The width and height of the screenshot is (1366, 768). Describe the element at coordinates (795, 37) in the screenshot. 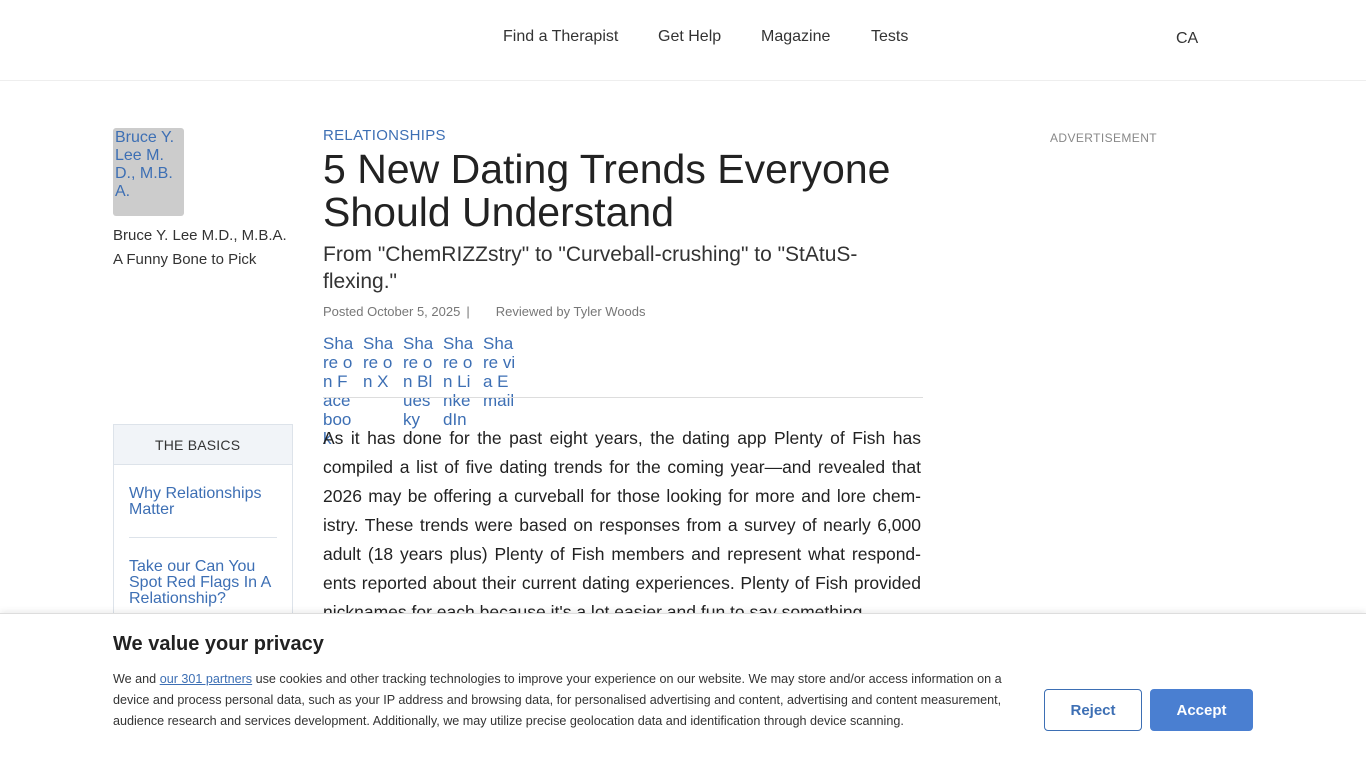

I see `nav-magazine: Magazine` at that location.